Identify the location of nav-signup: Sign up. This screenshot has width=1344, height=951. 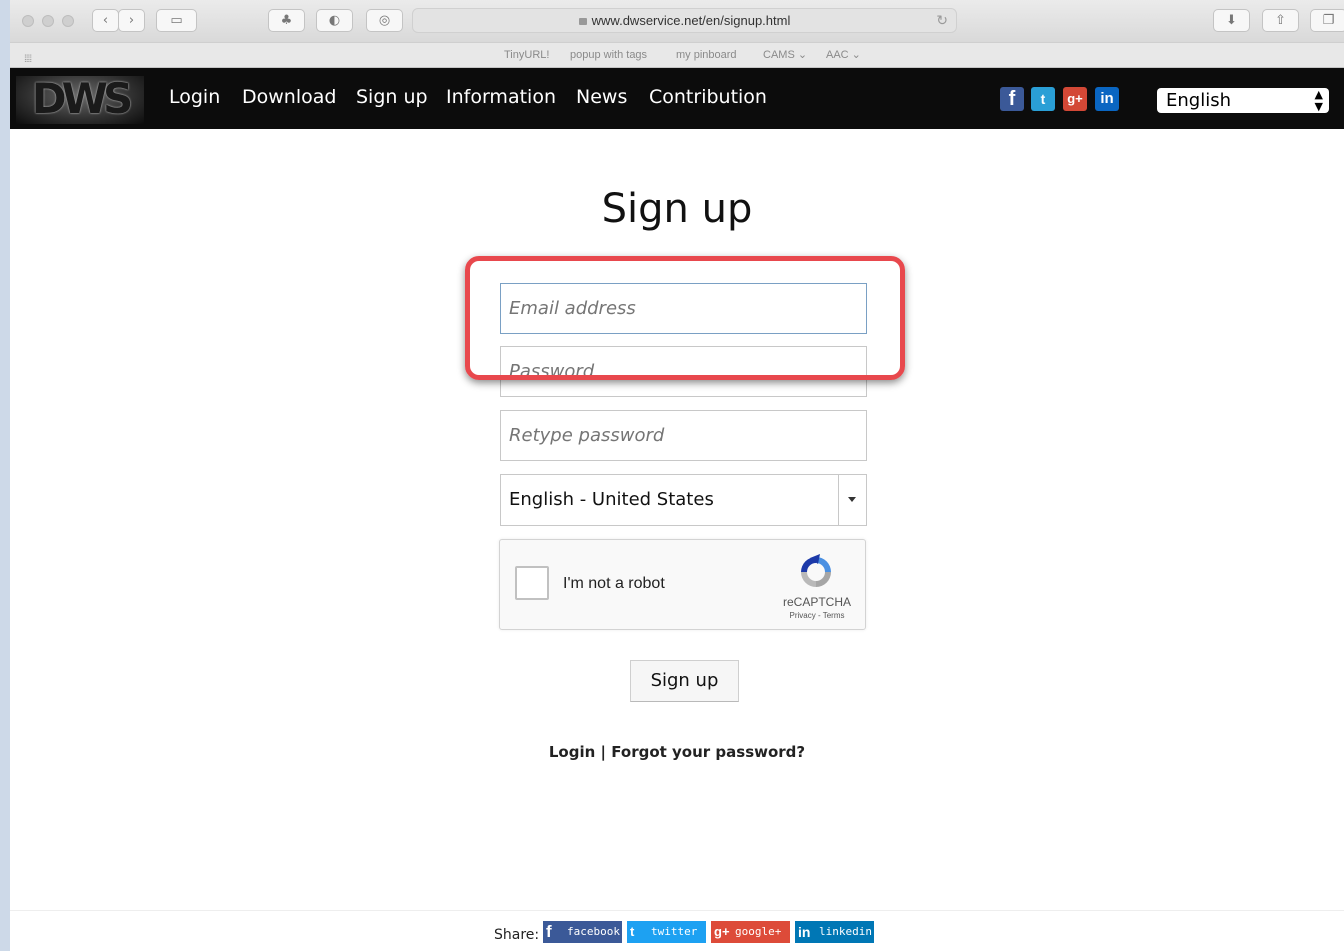
(392, 97).